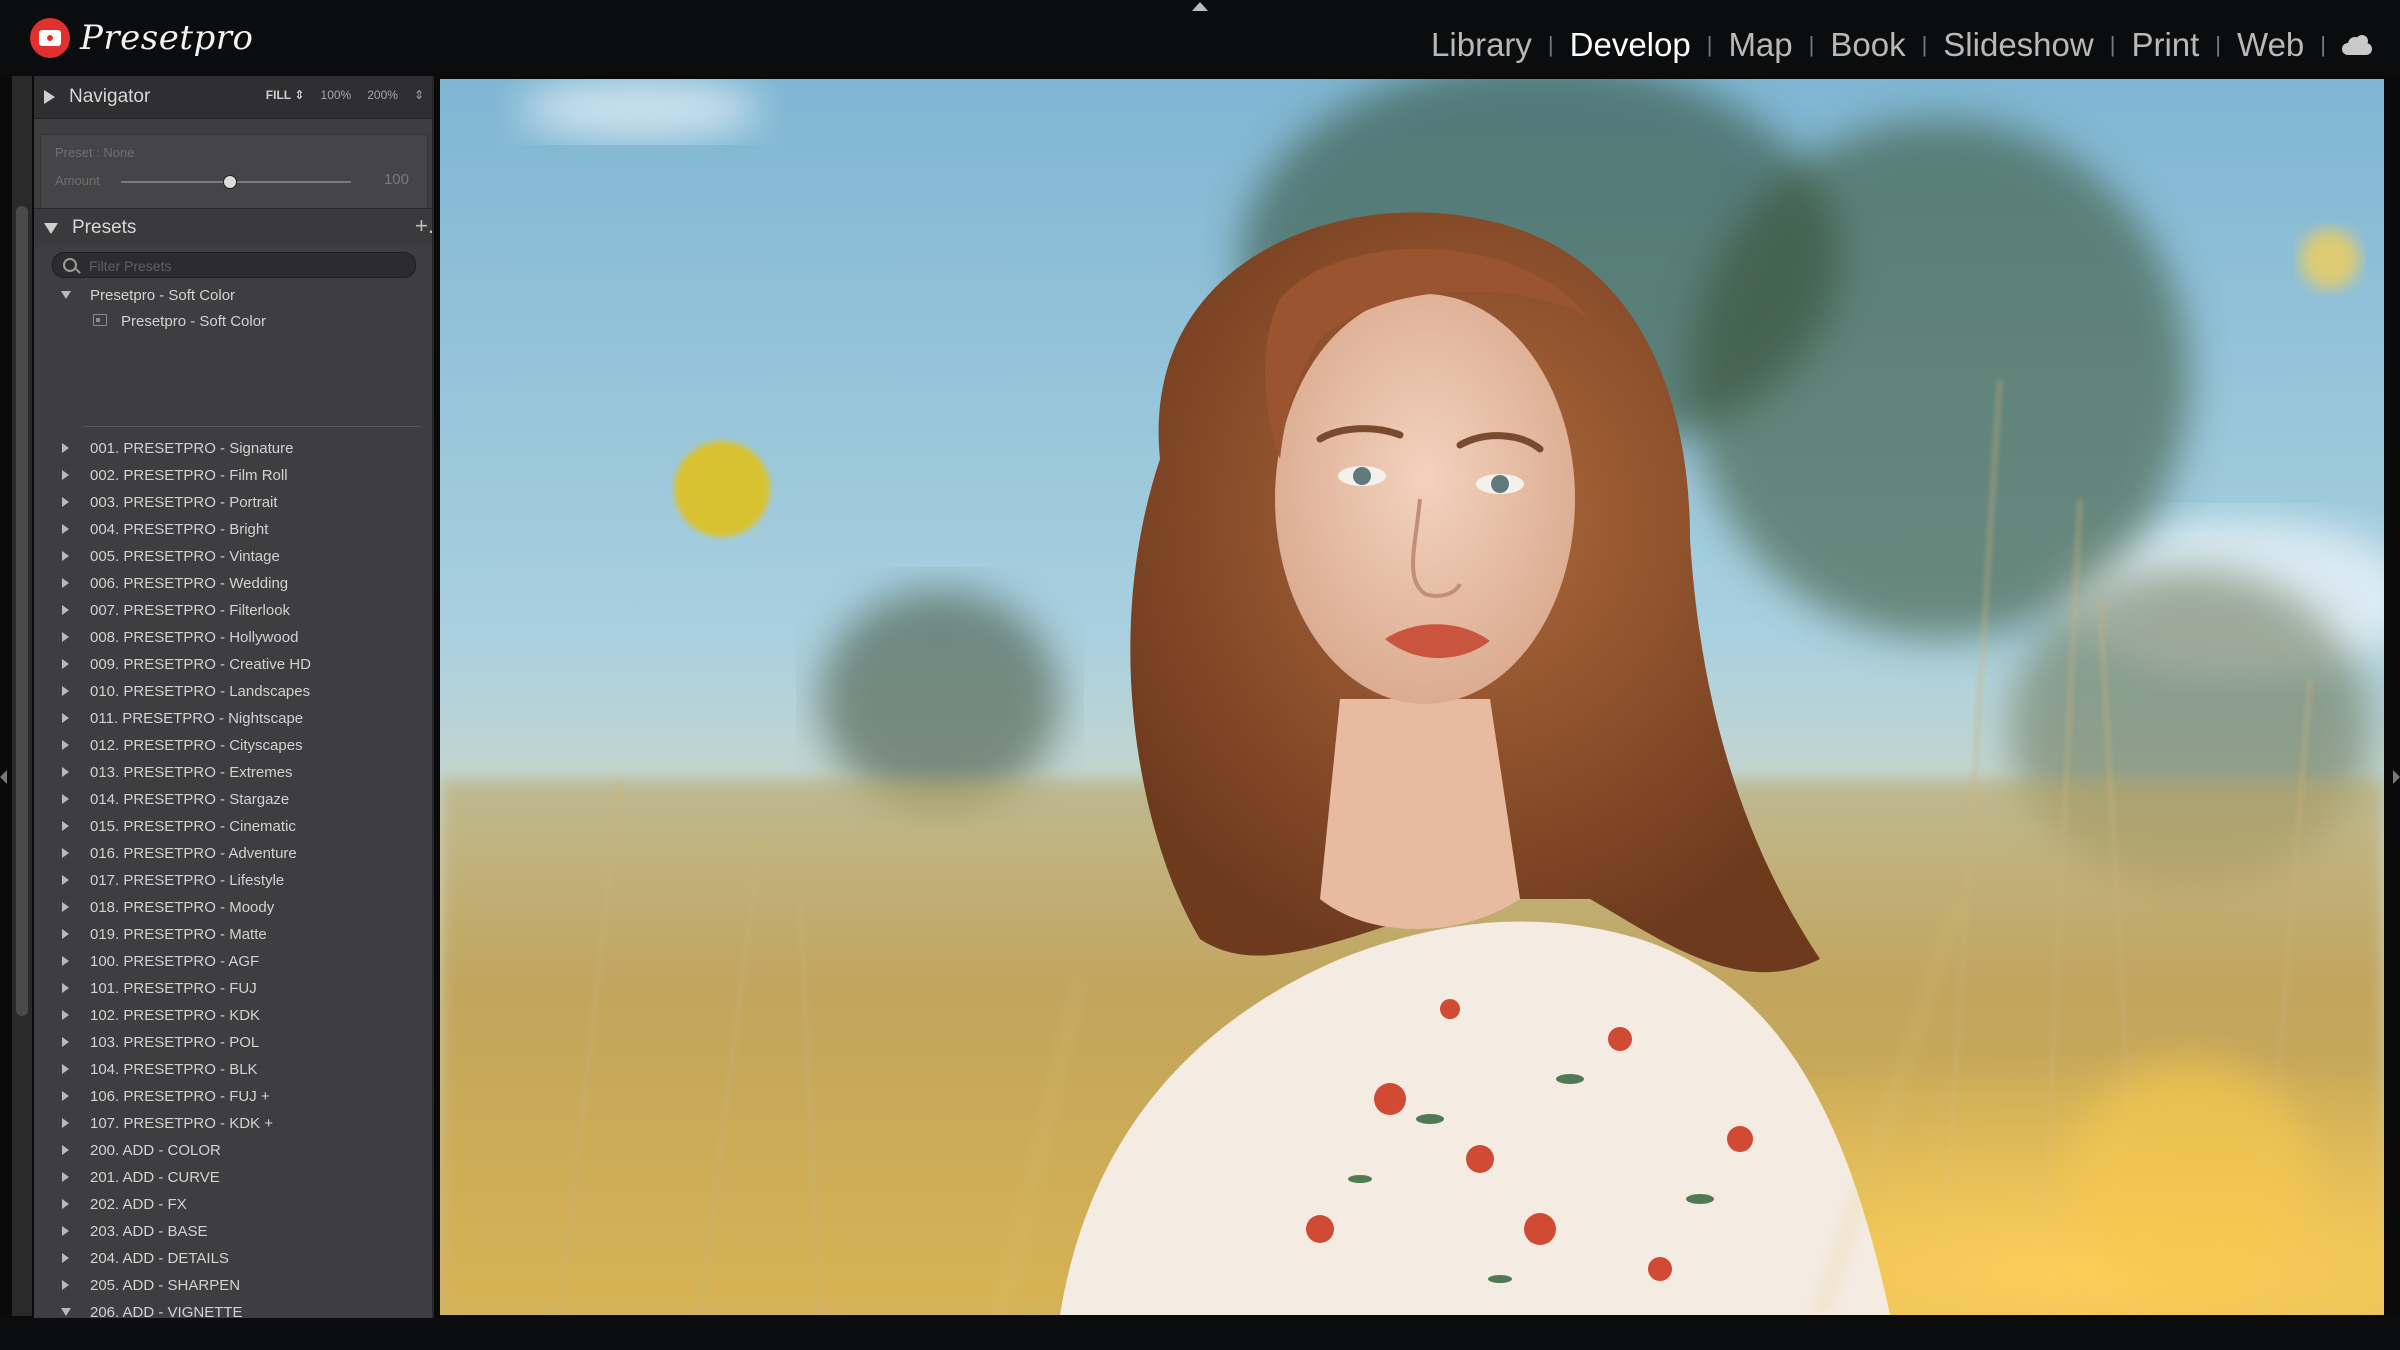  What do you see at coordinates (233, 97) in the screenshot?
I see `navigator-header: Navigator FILL ⇕ 100% 200% ⇕` at bounding box center [233, 97].